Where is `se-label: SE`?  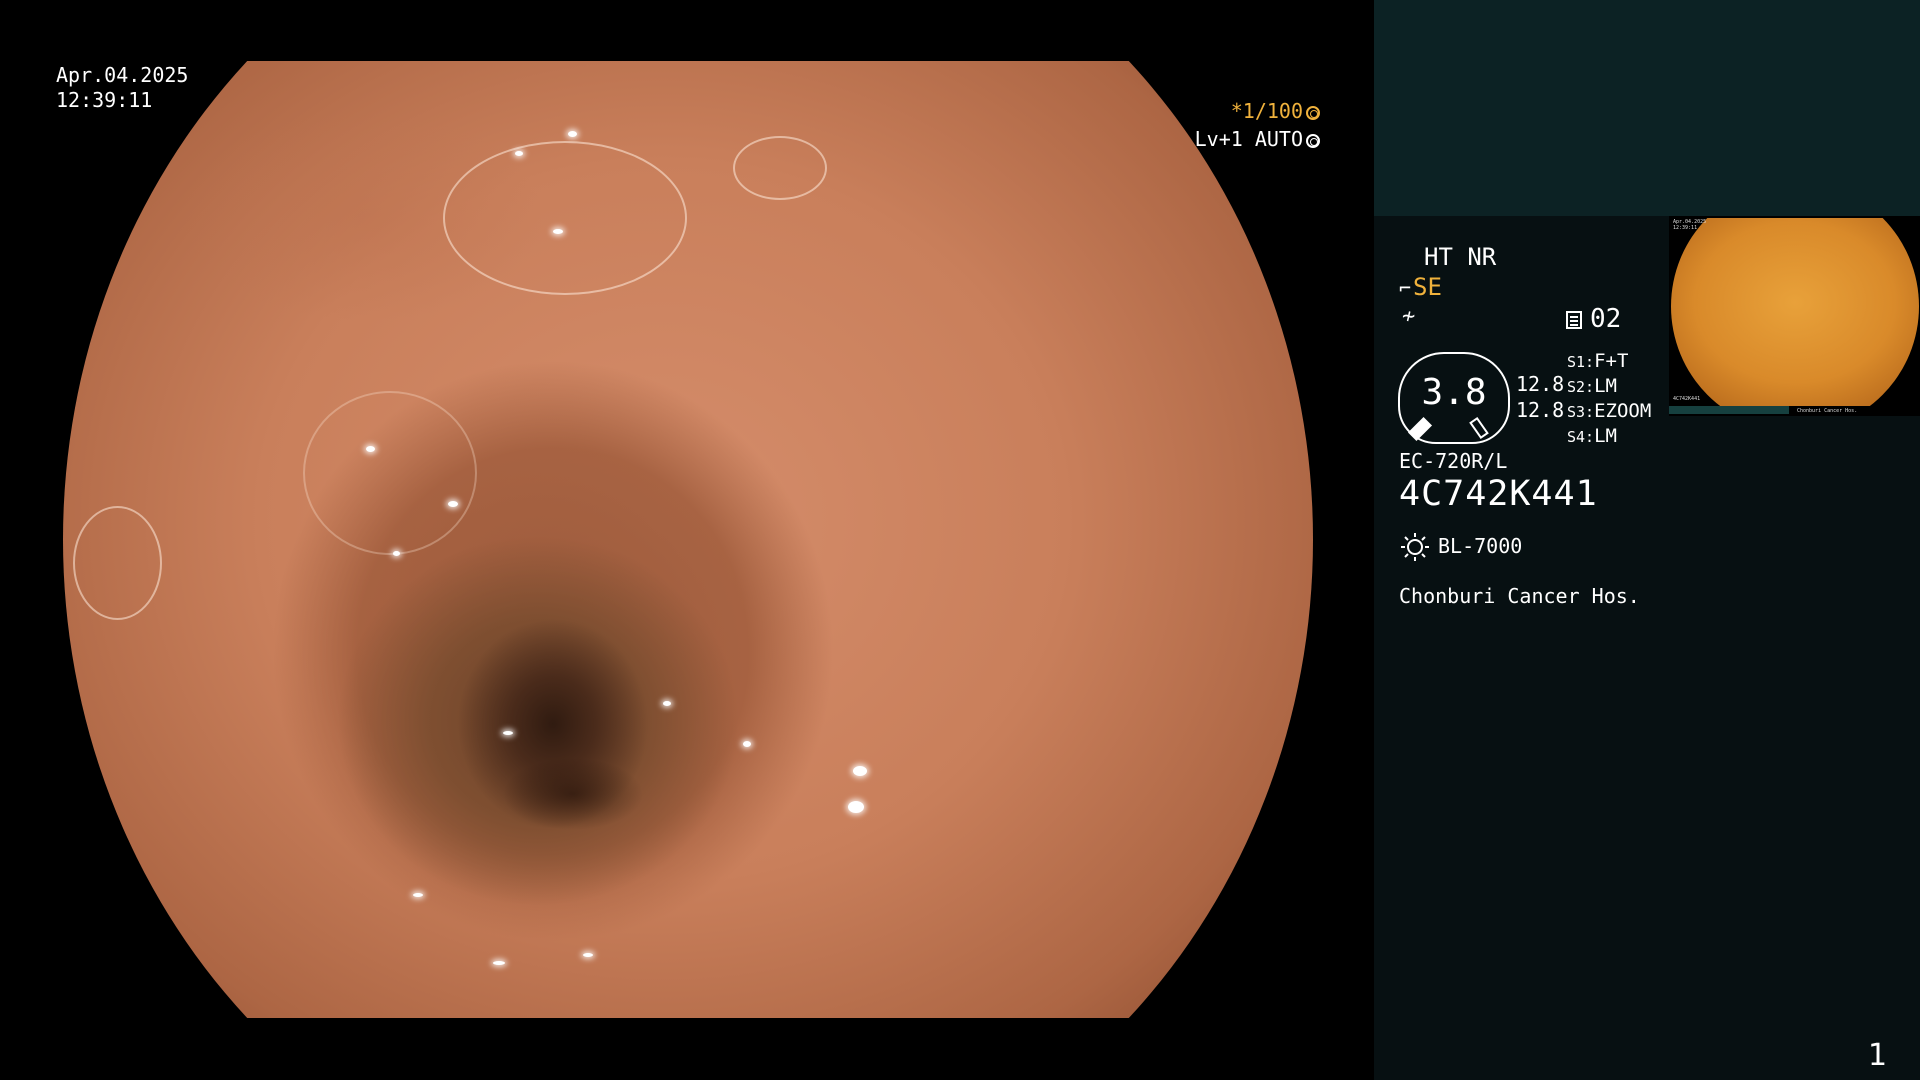 se-label: SE is located at coordinates (1427, 287).